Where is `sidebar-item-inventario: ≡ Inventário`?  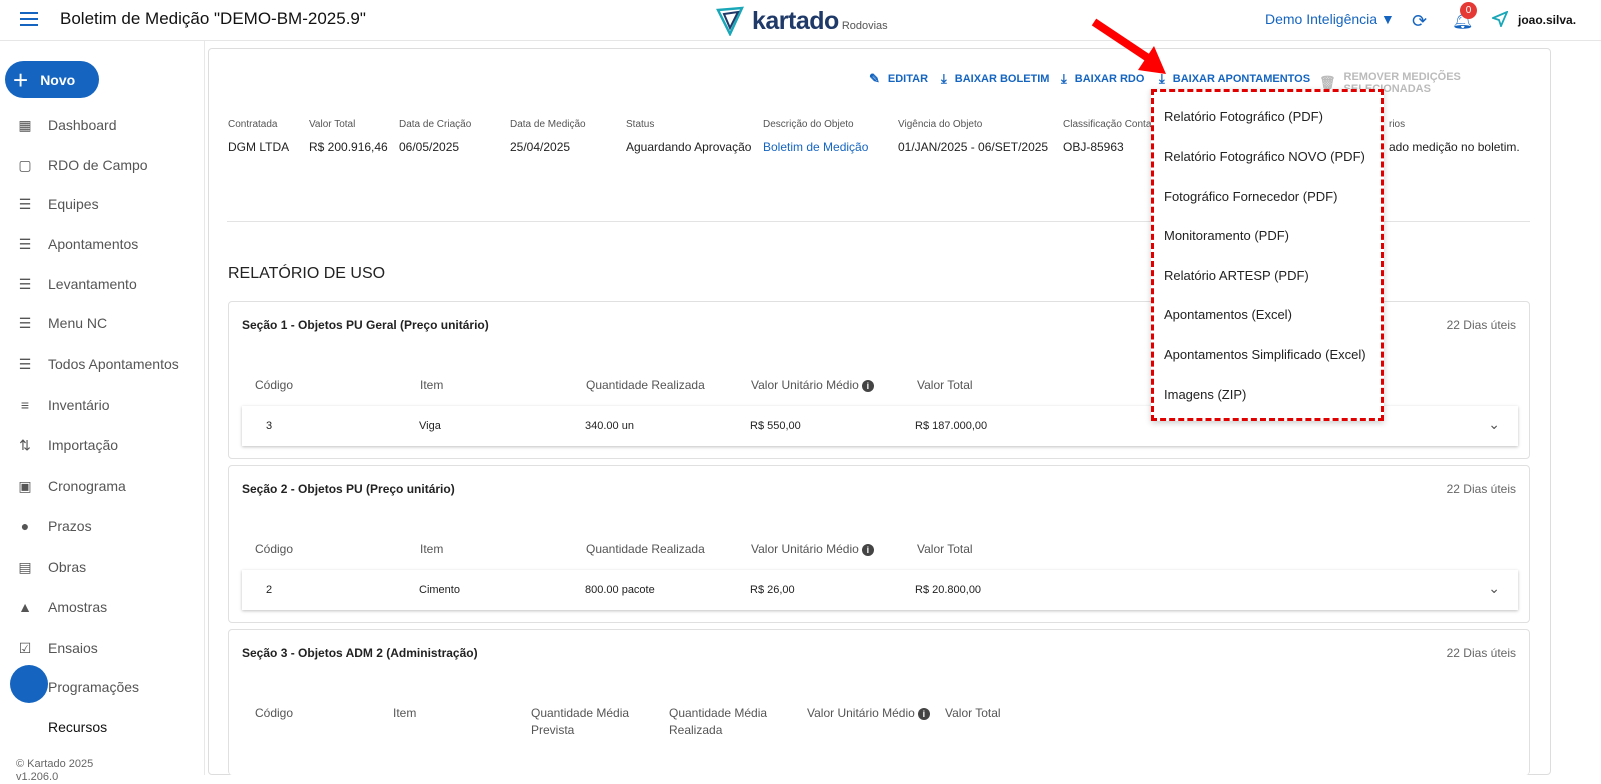
sidebar-item-inventario: ≡ Inventário is located at coordinates (63, 405).